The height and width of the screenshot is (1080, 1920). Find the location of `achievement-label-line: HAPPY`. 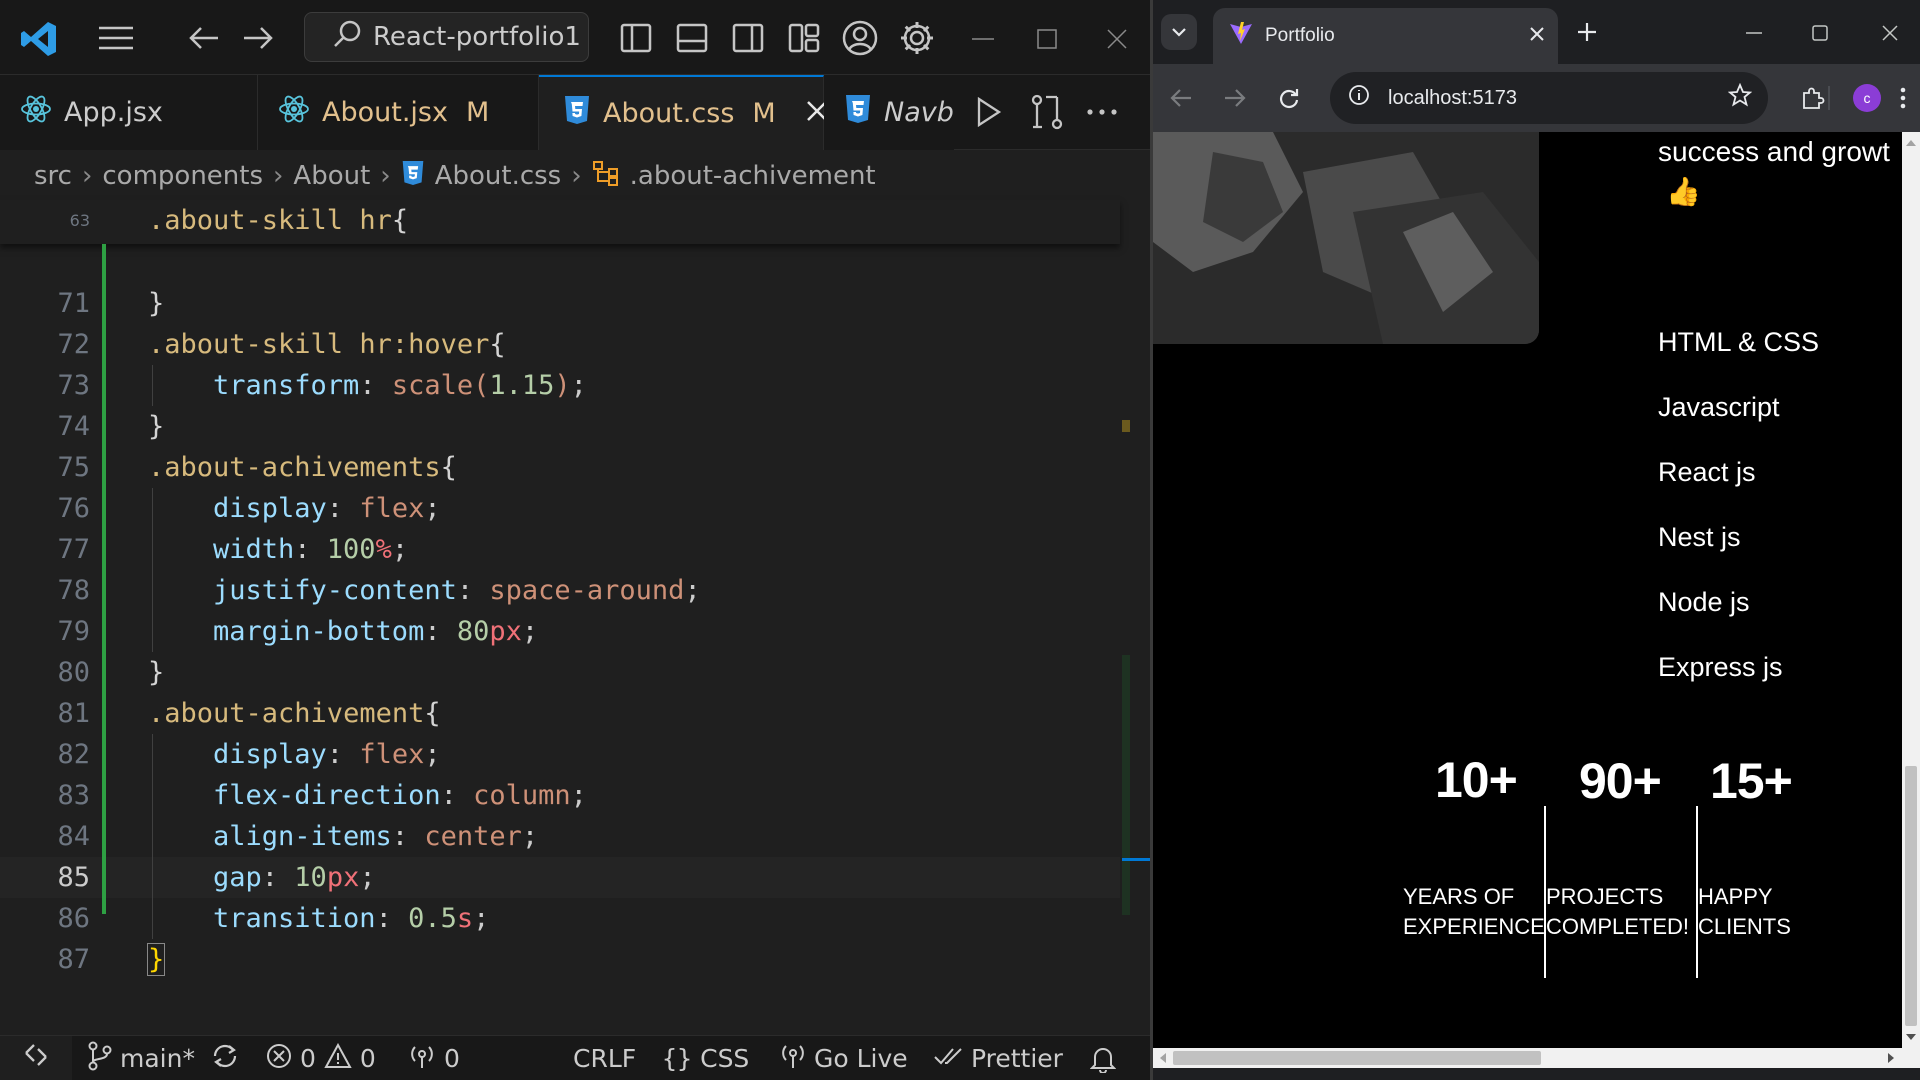

achievement-label-line: HAPPY is located at coordinates (1735, 896).